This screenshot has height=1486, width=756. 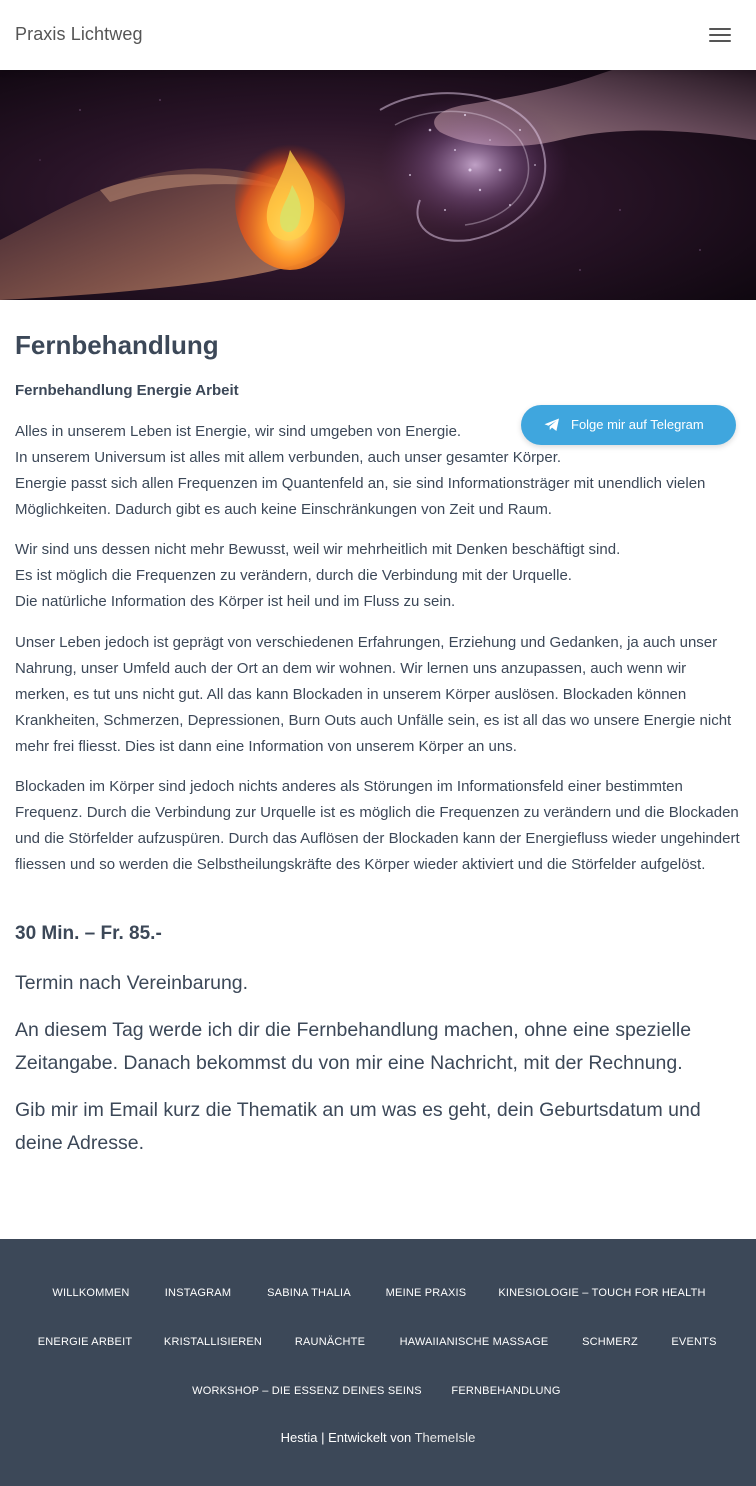 What do you see at coordinates (213, 1342) in the screenshot?
I see `footer-link-kristallisieren: KRISTALLISIEREN` at bounding box center [213, 1342].